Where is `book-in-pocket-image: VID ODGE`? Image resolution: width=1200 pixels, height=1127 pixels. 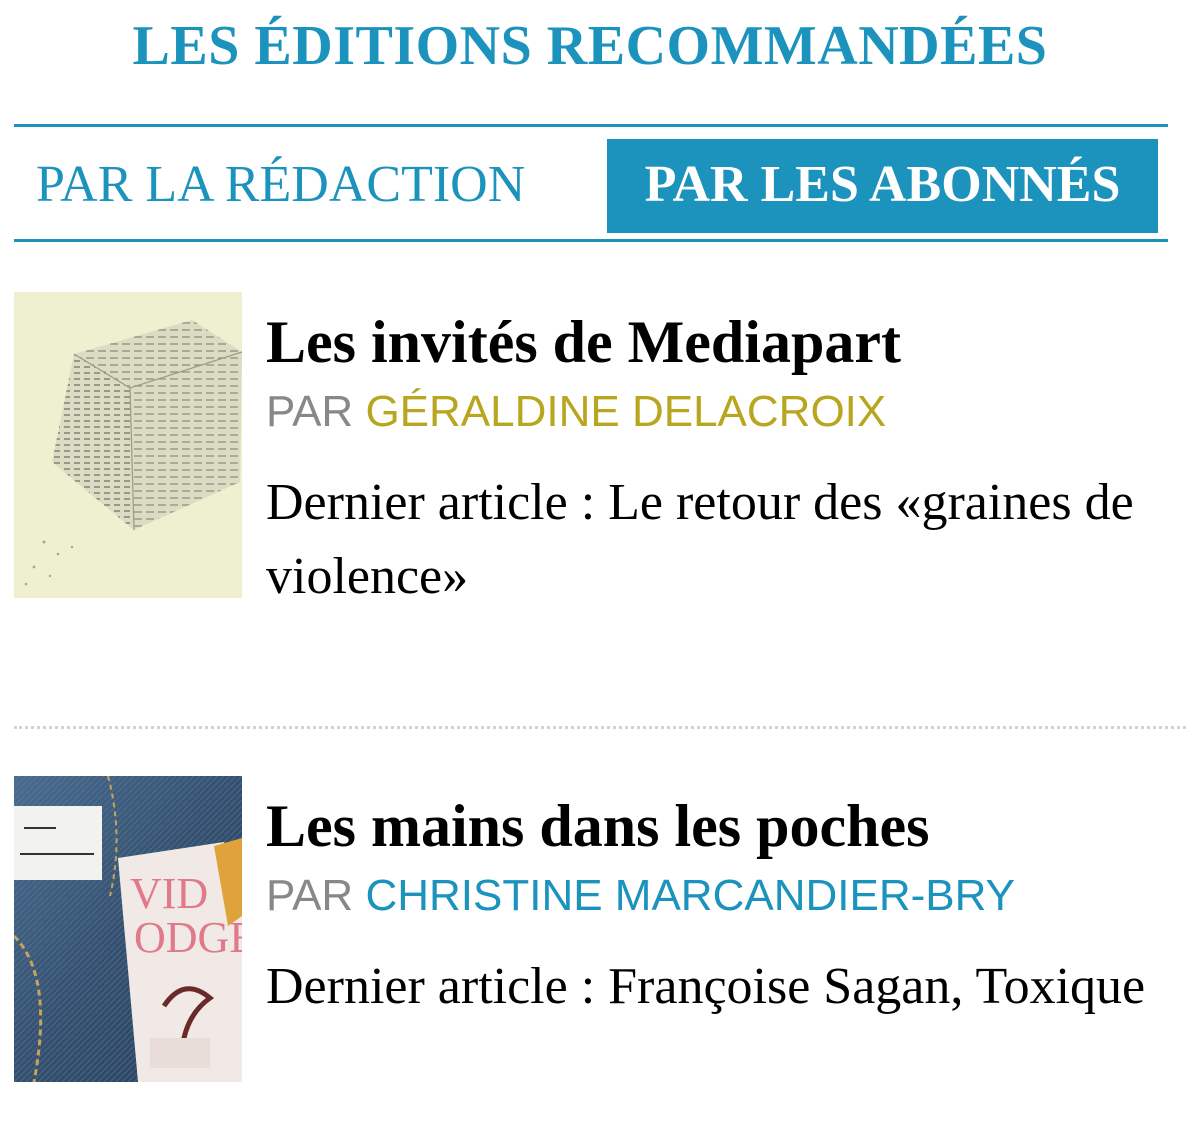 book-in-pocket-image: VID ODGE is located at coordinates (128, 929).